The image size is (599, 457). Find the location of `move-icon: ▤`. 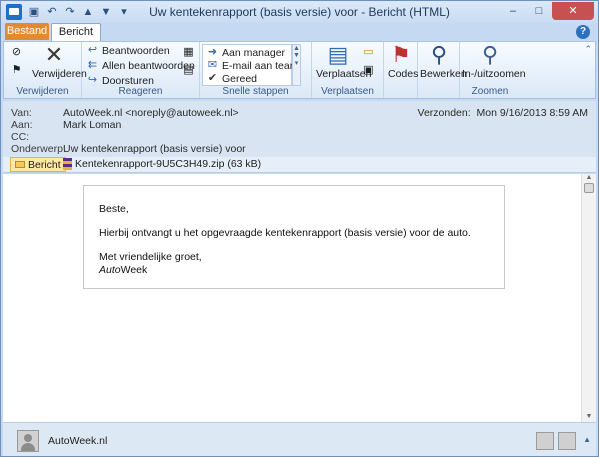

move-icon: ▤ is located at coordinates (338, 54).